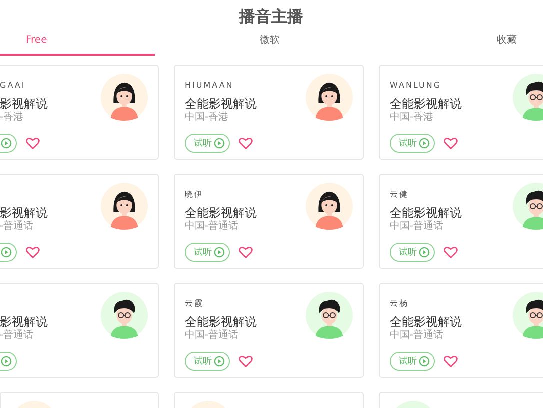 The height and width of the screenshot is (408, 543). Describe the element at coordinates (210, 86) in the screenshot. I see `voice-name: HIUMAAN` at that location.